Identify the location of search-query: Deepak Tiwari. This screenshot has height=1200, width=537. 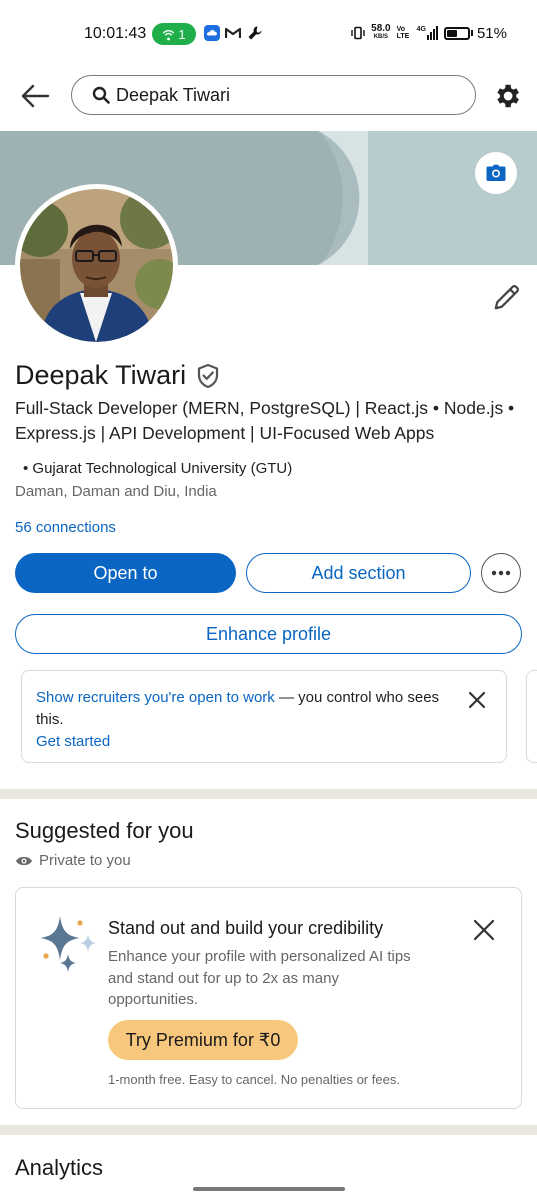
(173, 94).